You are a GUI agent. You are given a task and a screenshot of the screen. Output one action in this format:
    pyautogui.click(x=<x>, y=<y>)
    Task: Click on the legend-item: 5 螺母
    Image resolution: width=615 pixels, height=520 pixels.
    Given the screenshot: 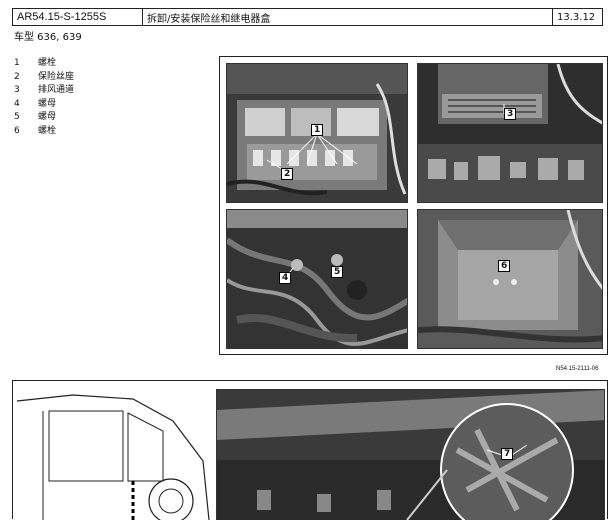 What is the action you would take?
    pyautogui.click(x=35, y=117)
    